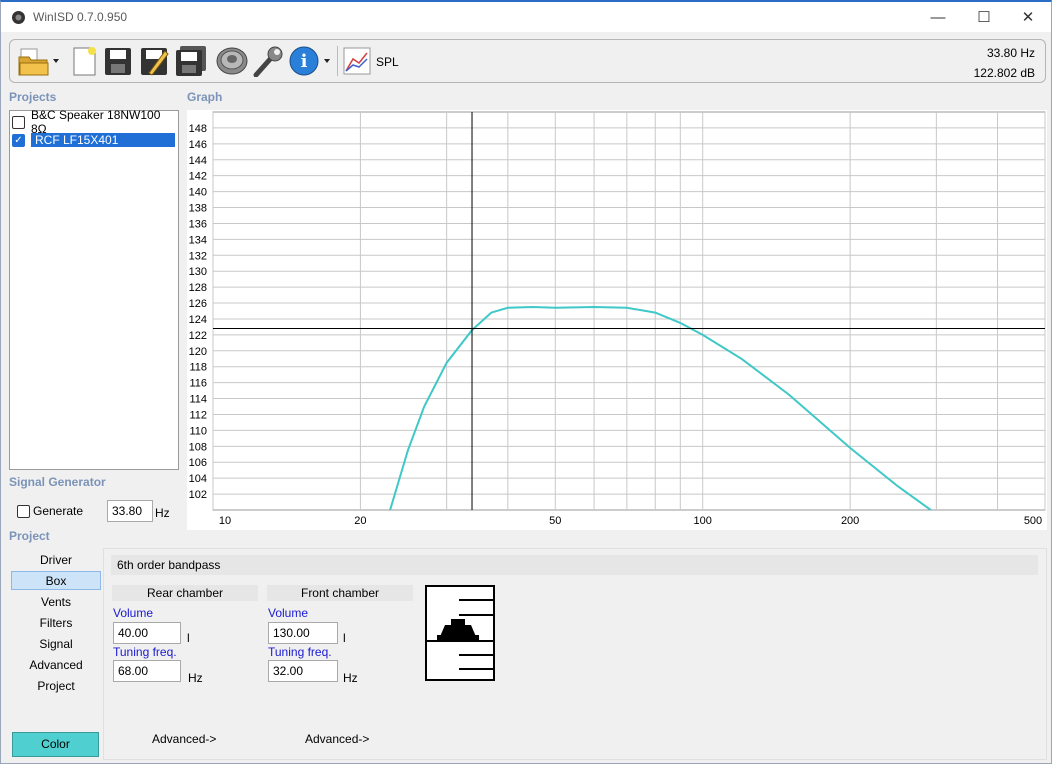  Describe the element at coordinates (130, 511) in the screenshot. I see `generator-freq-input: 33.80` at that location.